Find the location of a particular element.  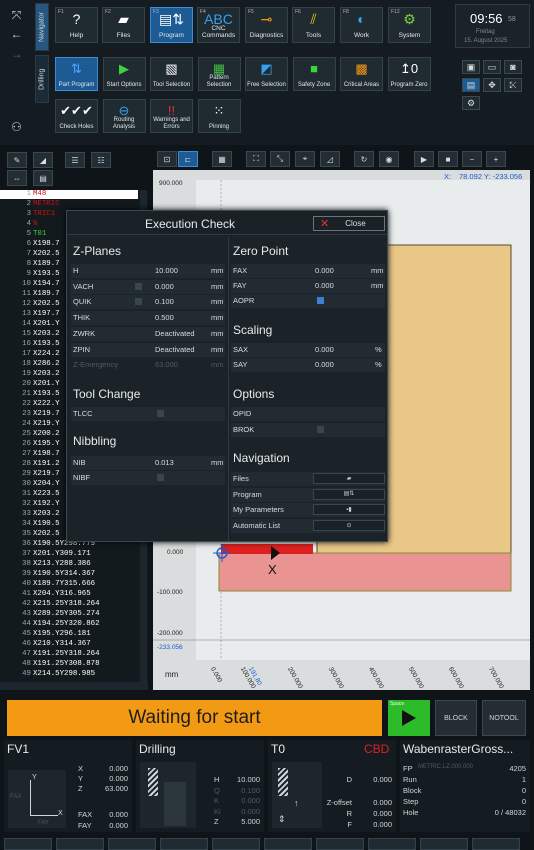

tile-cnc-commands: F4 ABC CNC Commands is located at coordinates (218, 25).